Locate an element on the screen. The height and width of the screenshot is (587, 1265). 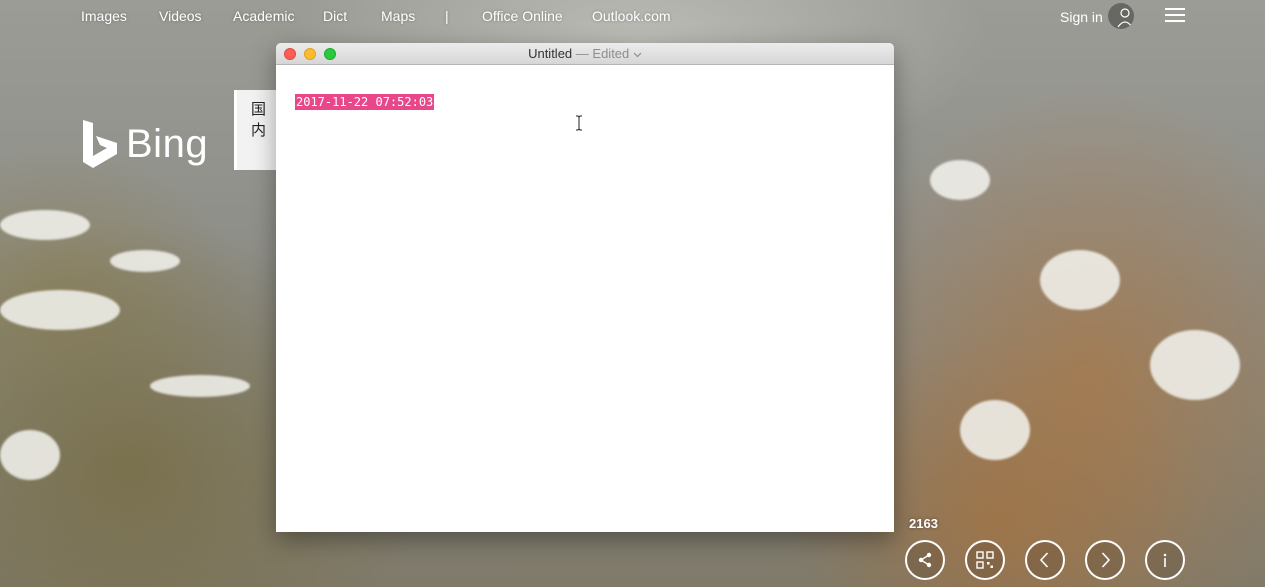
window-titlebar: Untitled — Edited is located at coordinates (585, 54).